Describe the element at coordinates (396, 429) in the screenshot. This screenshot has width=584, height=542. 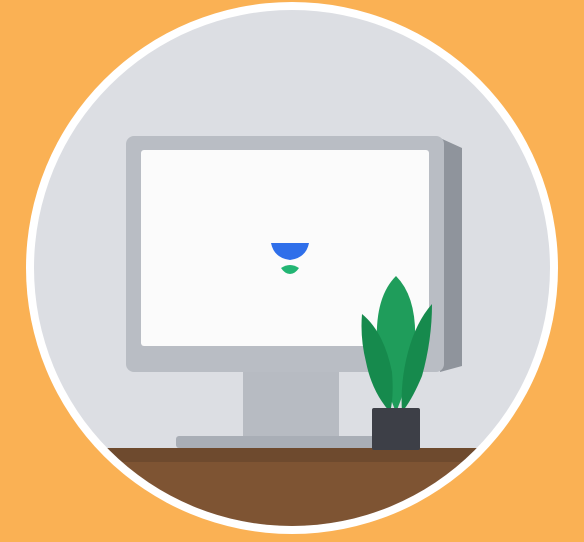
I see `plant-pot` at that location.